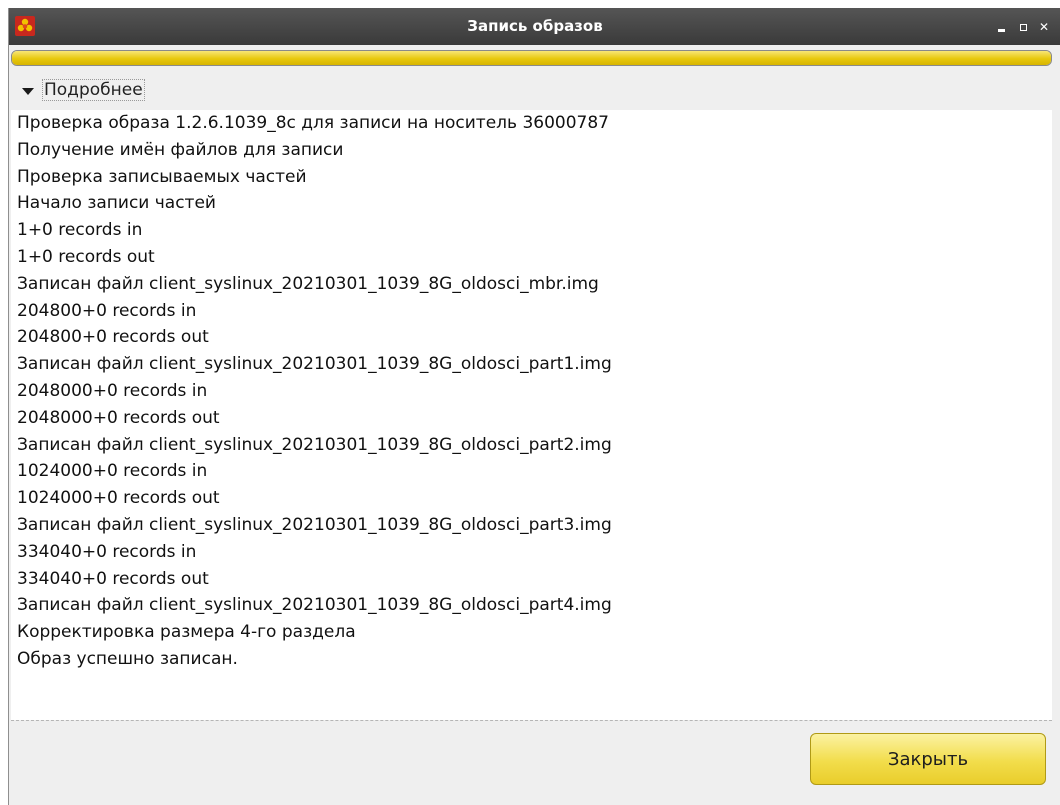 The image size is (1060, 805). I want to click on log-line: 1024000+0 records in, so click(112, 471).